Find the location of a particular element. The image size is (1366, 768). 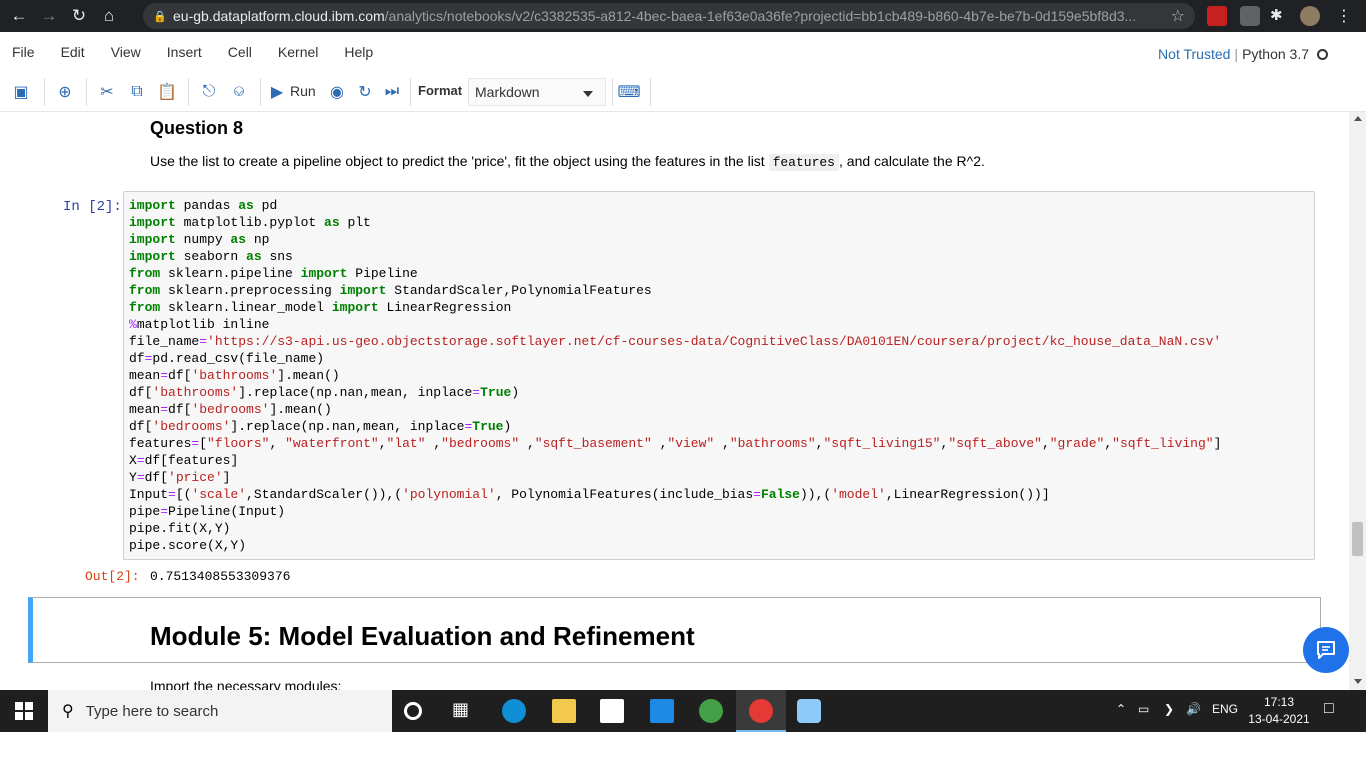

puzzle-extensions-icon: ✱ is located at coordinates (1280, 16).